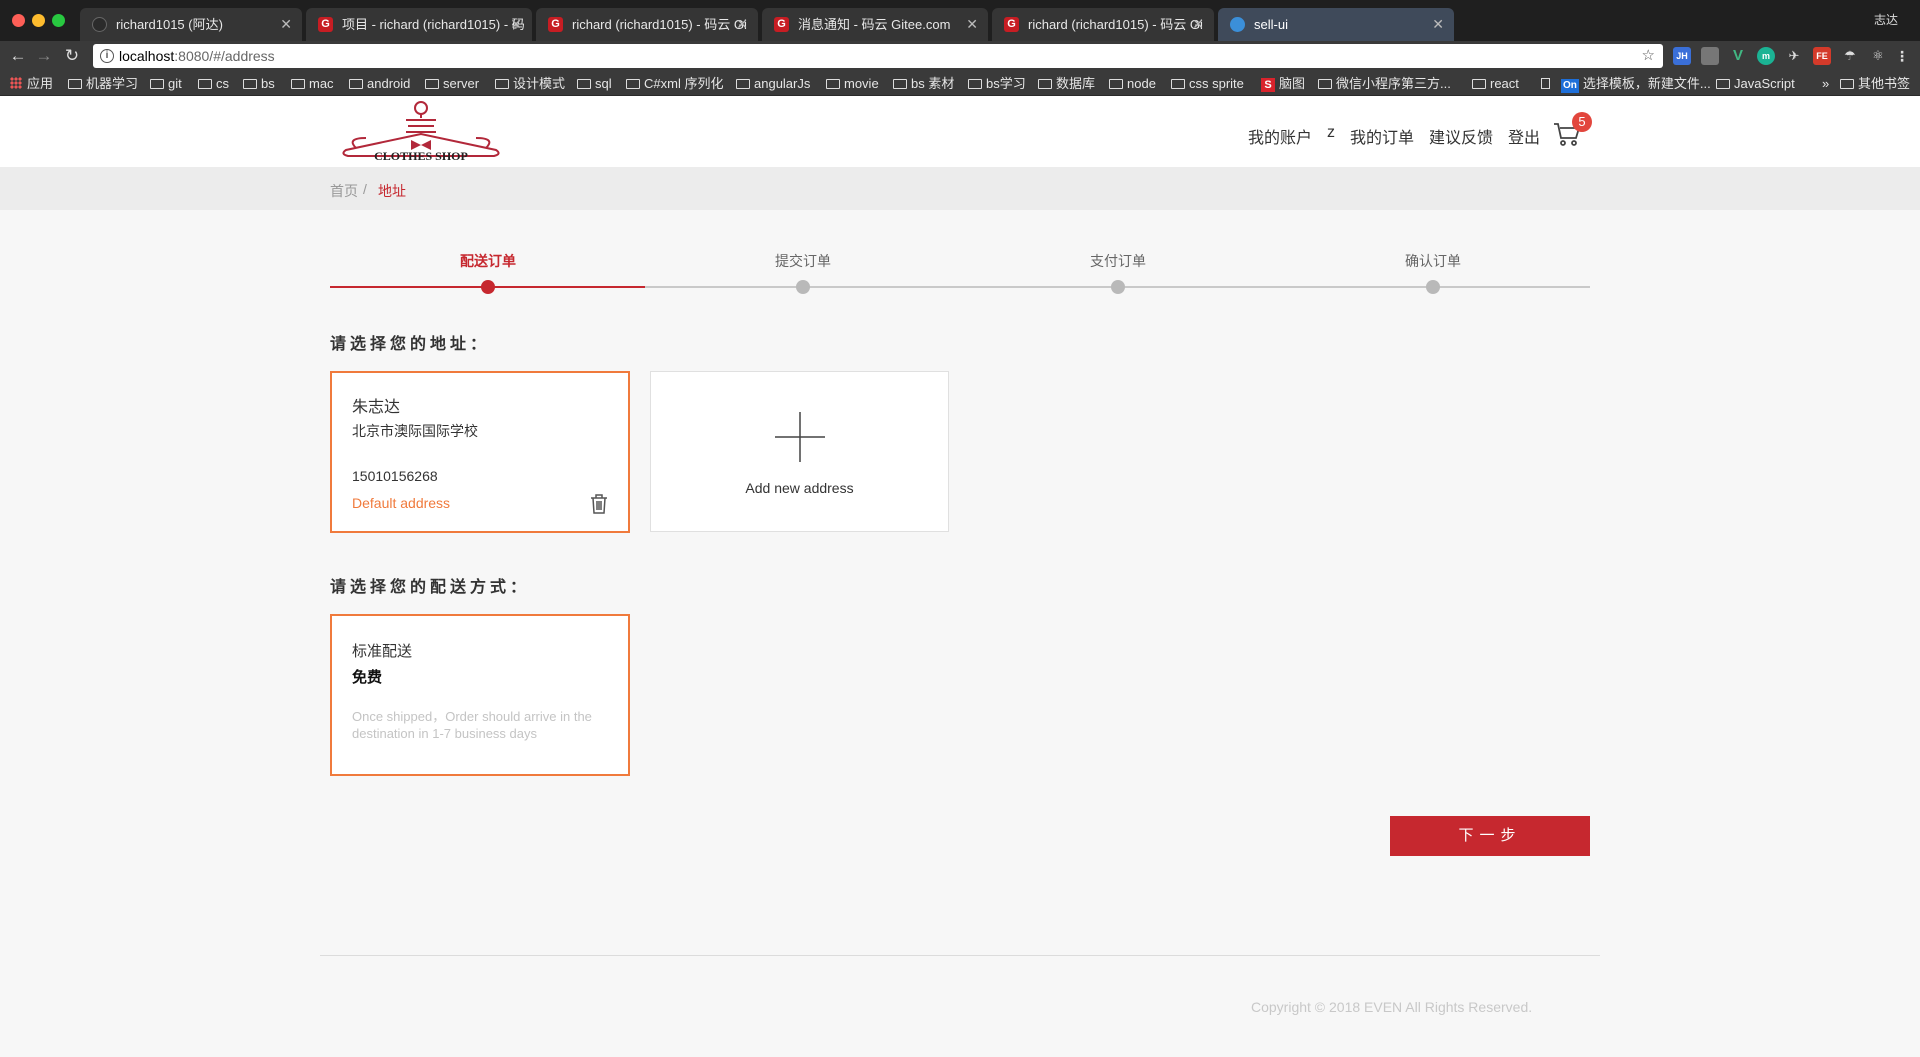 The height and width of the screenshot is (1057, 1920). What do you see at coordinates (103, 83) in the screenshot?
I see `bookmark-item: 机器学习` at bounding box center [103, 83].